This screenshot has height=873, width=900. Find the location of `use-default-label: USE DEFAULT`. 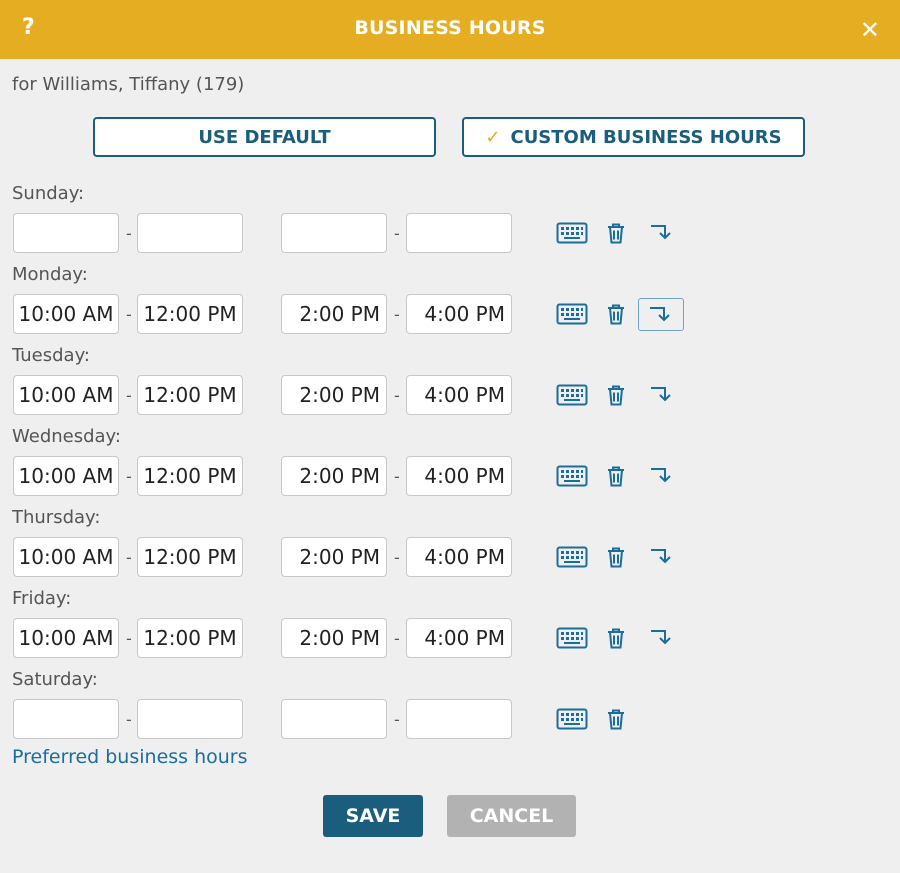

use-default-label: USE DEFAULT is located at coordinates (264, 137).